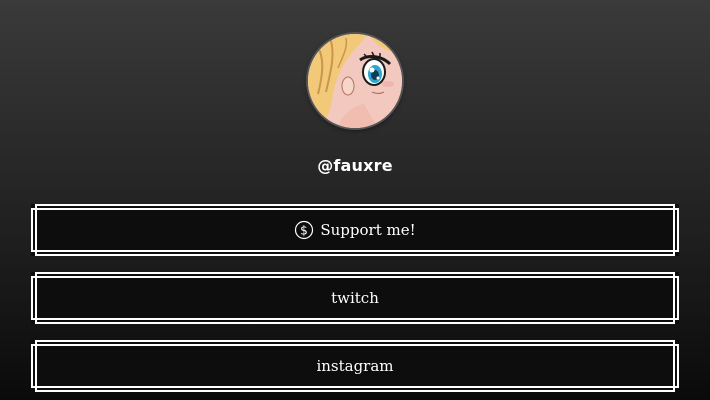  I want to click on profile-handle: @fauxre, so click(355, 165).